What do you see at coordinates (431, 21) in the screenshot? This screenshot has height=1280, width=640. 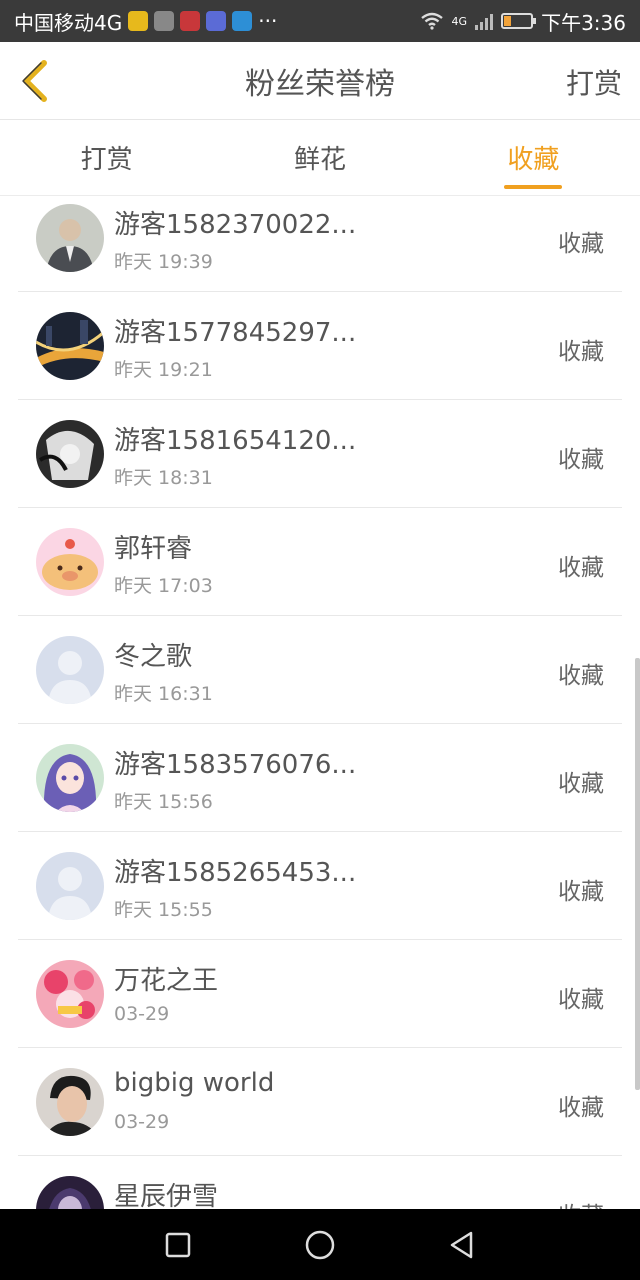 I see `wifi-icon` at bounding box center [431, 21].